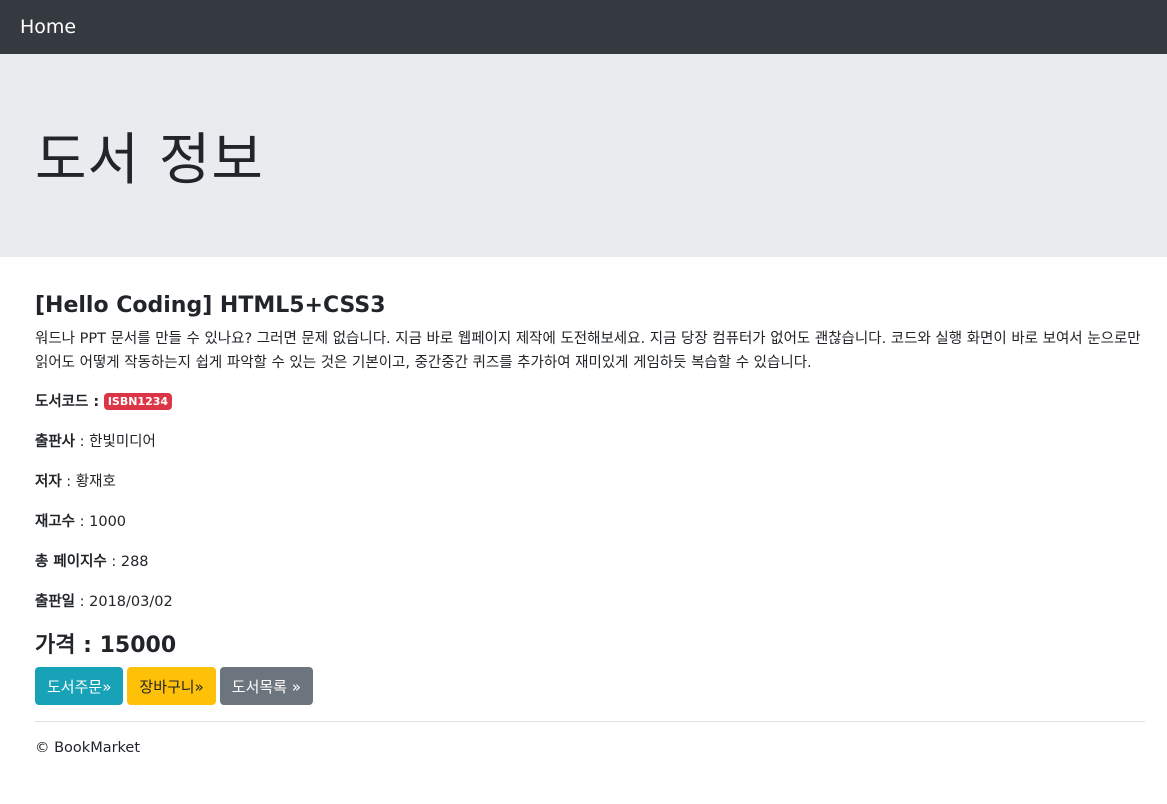 This screenshot has height=804, width=1167. I want to click on stock-row: 재고수 : 1000, so click(590, 522).